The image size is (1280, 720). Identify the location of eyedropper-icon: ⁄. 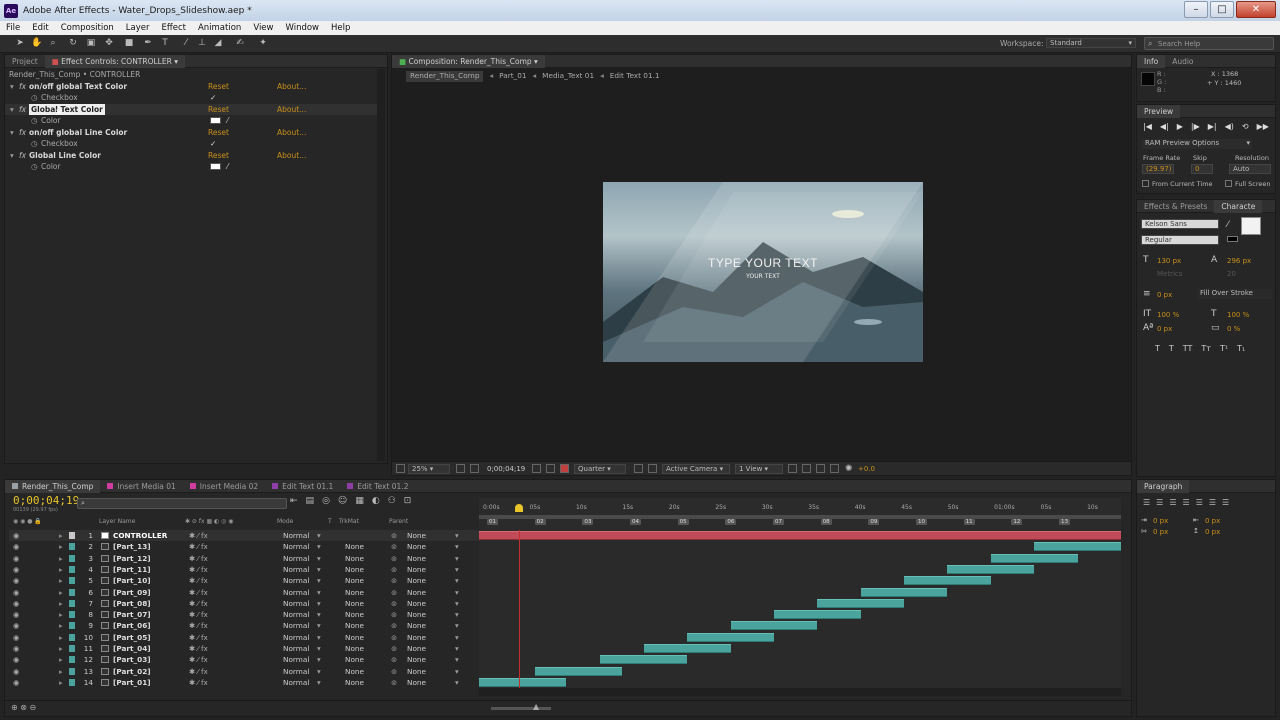
(227, 166).